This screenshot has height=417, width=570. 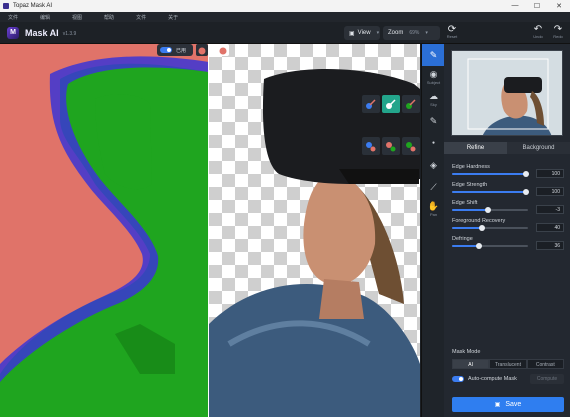 What do you see at coordinates (378, 33) in the screenshot?
I see `view-chevron: ▾` at bounding box center [378, 33].